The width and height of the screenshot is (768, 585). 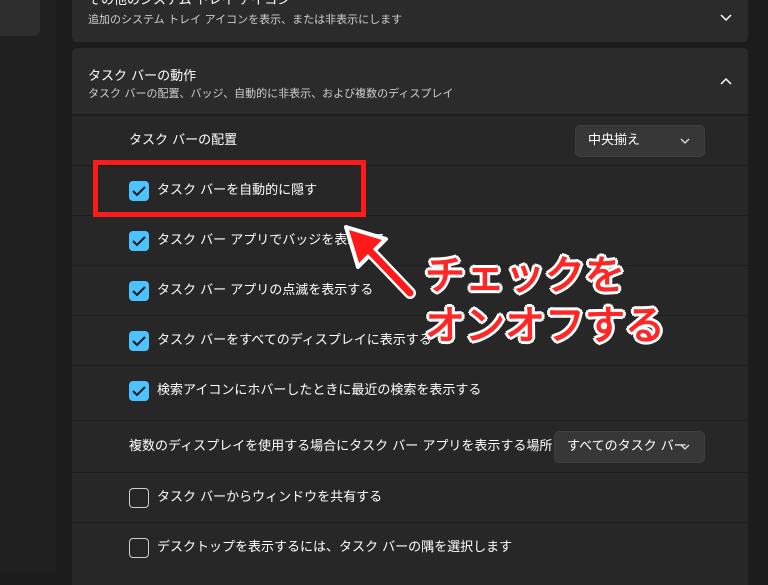 I want to click on alignment-label: タスク バーの配置, so click(x=183, y=140).